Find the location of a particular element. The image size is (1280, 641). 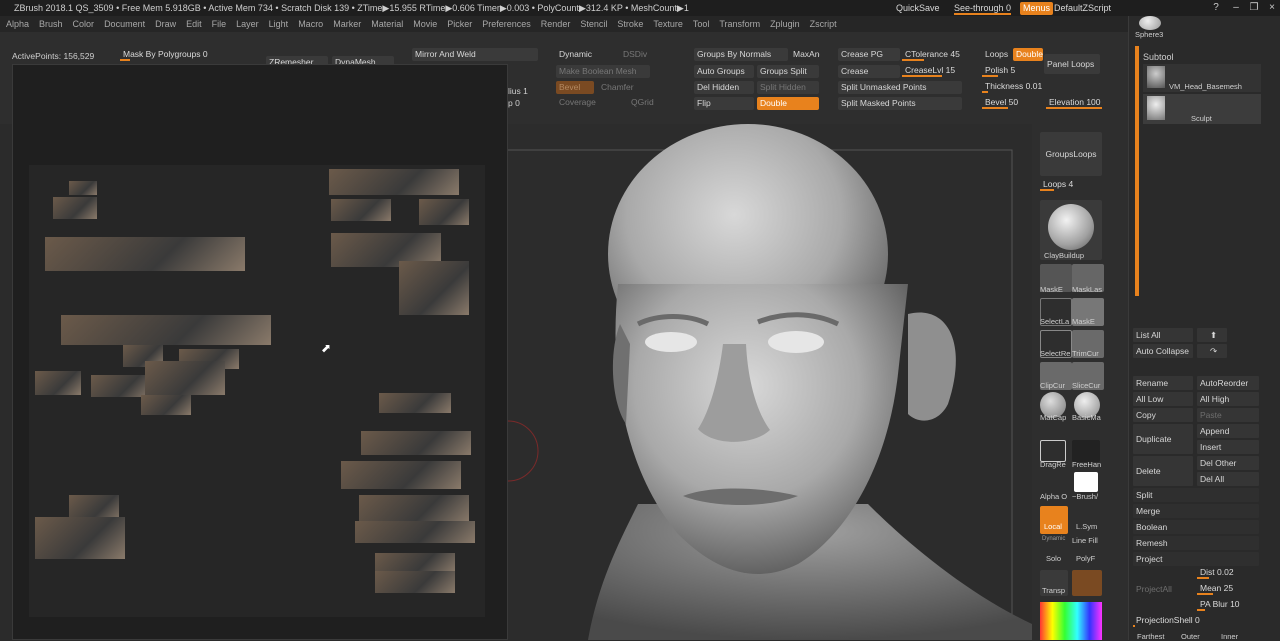

menu-light: Light is located at coordinates (279, 24).